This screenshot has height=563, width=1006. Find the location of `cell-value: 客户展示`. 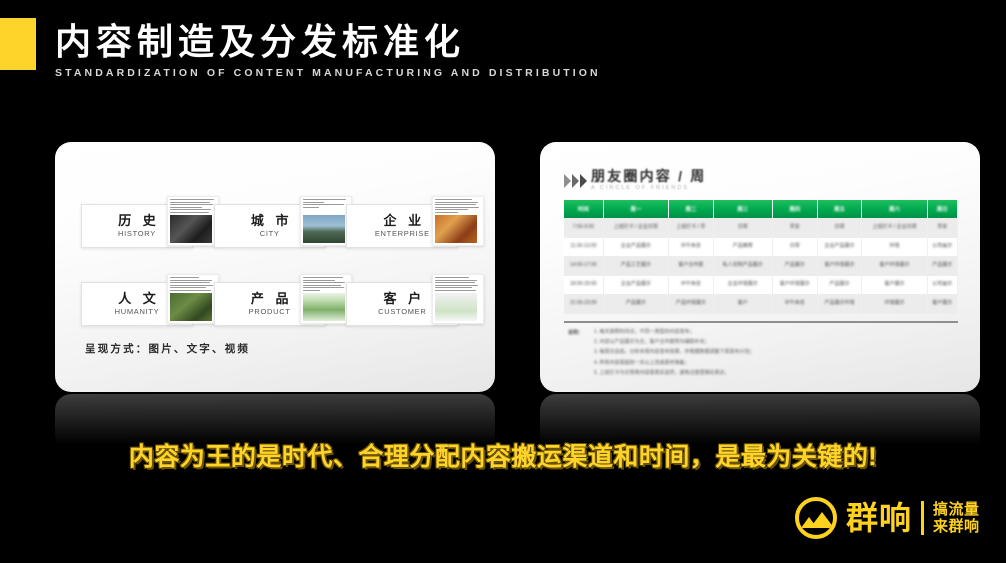

cell-value: 客户展示 is located at coordinates (894, 284).